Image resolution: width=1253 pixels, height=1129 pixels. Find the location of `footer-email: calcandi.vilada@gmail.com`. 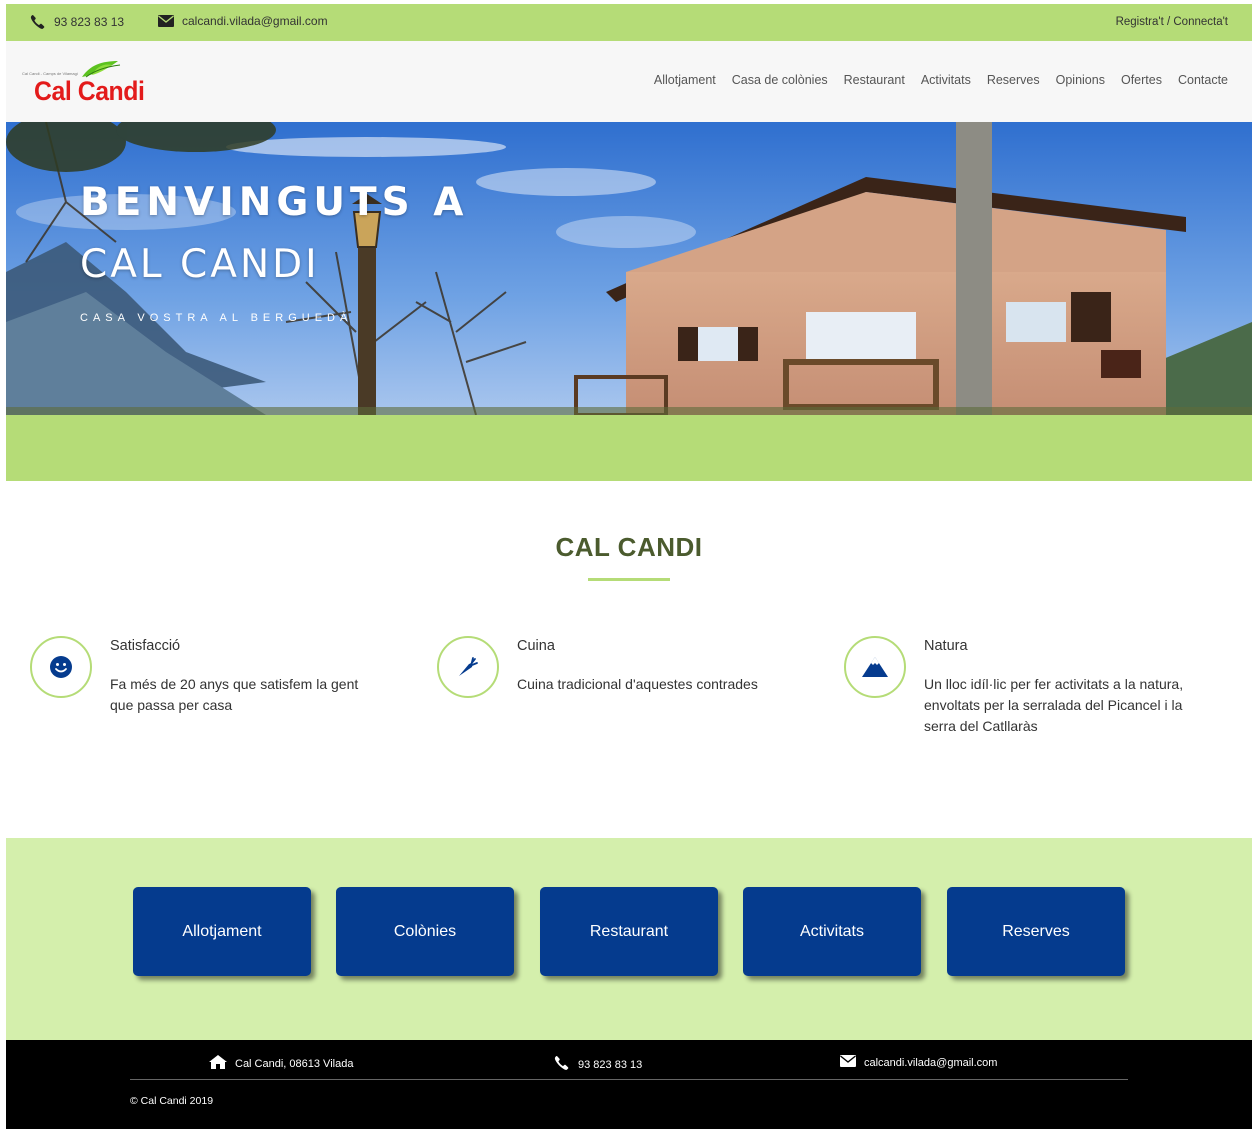

footer-email: calcandi.vilada@gmail.com is located at coordinates (918, 1062).